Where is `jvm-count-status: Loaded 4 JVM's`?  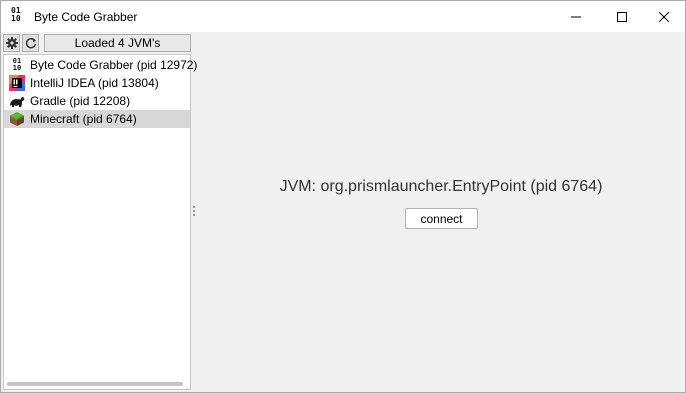 jvm-count-status: Loaded 4 JVM's is located at coordinates (117, 43).